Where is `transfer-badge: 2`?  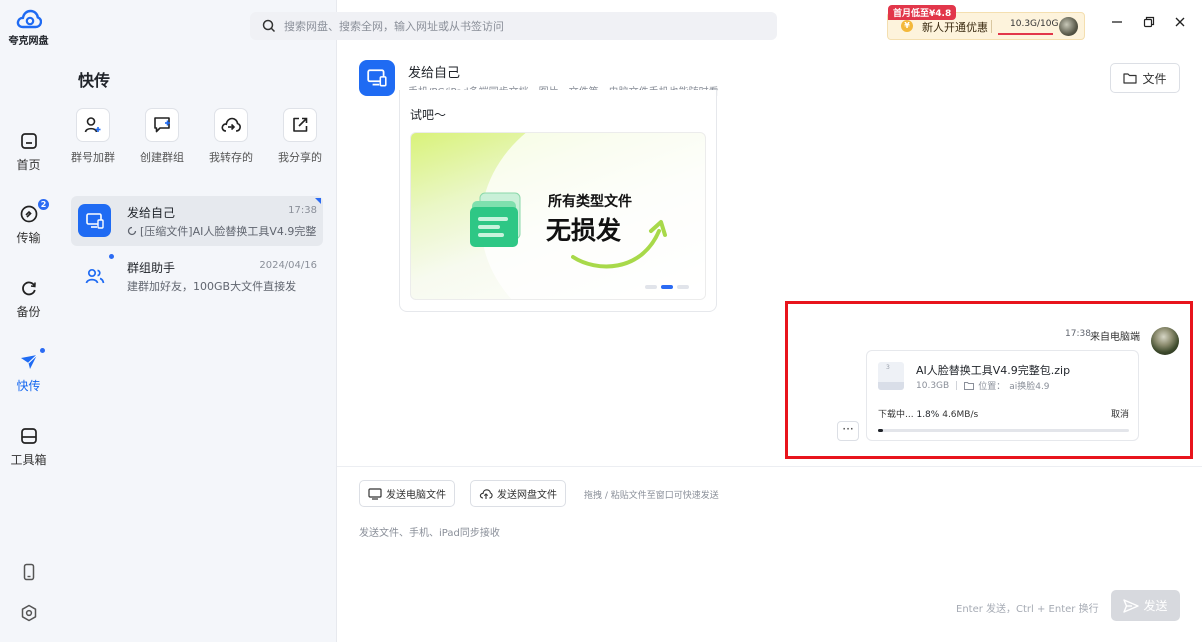
transfer-badge: 2 is located at coordinates (43, 204).